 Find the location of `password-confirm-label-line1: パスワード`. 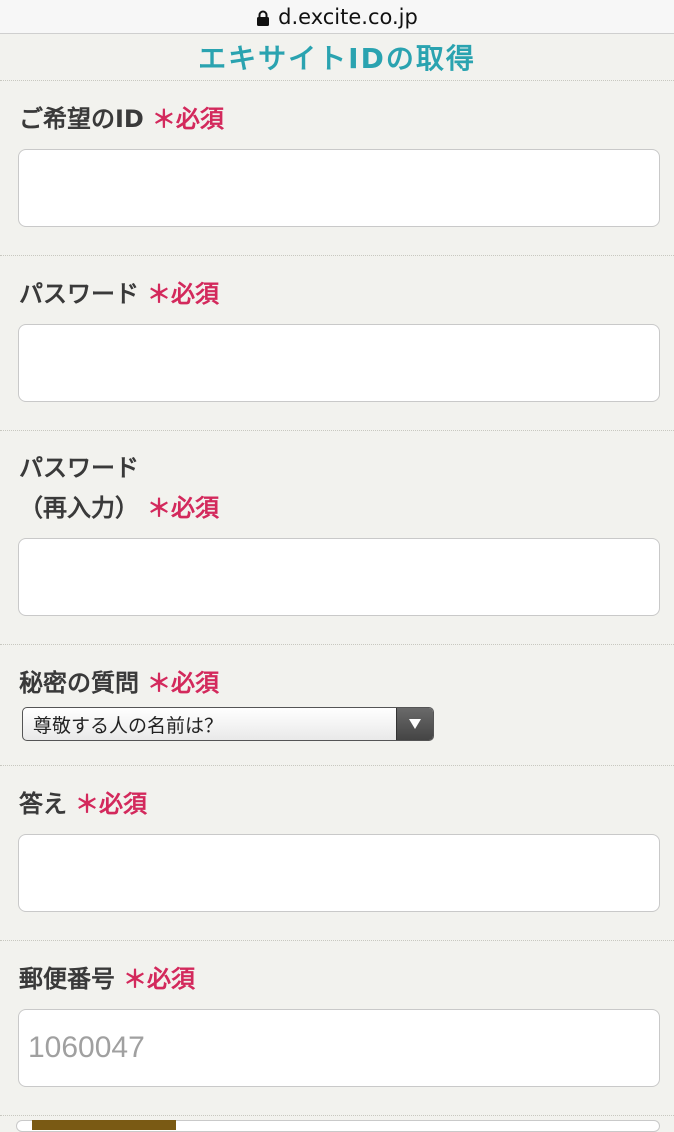

password-confirm-label-line1: パスワード is located at coordinates (79, 468).